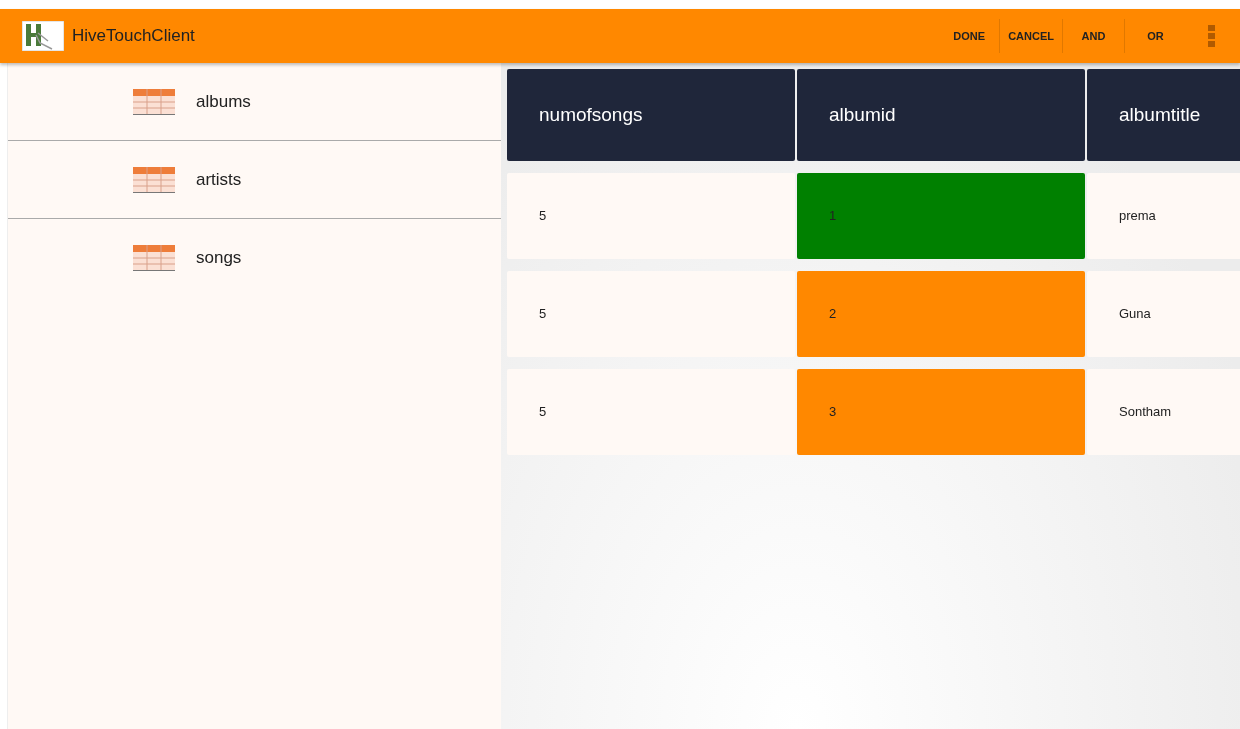  I want to click on action-button: CANCEL, so click(1030, 36).